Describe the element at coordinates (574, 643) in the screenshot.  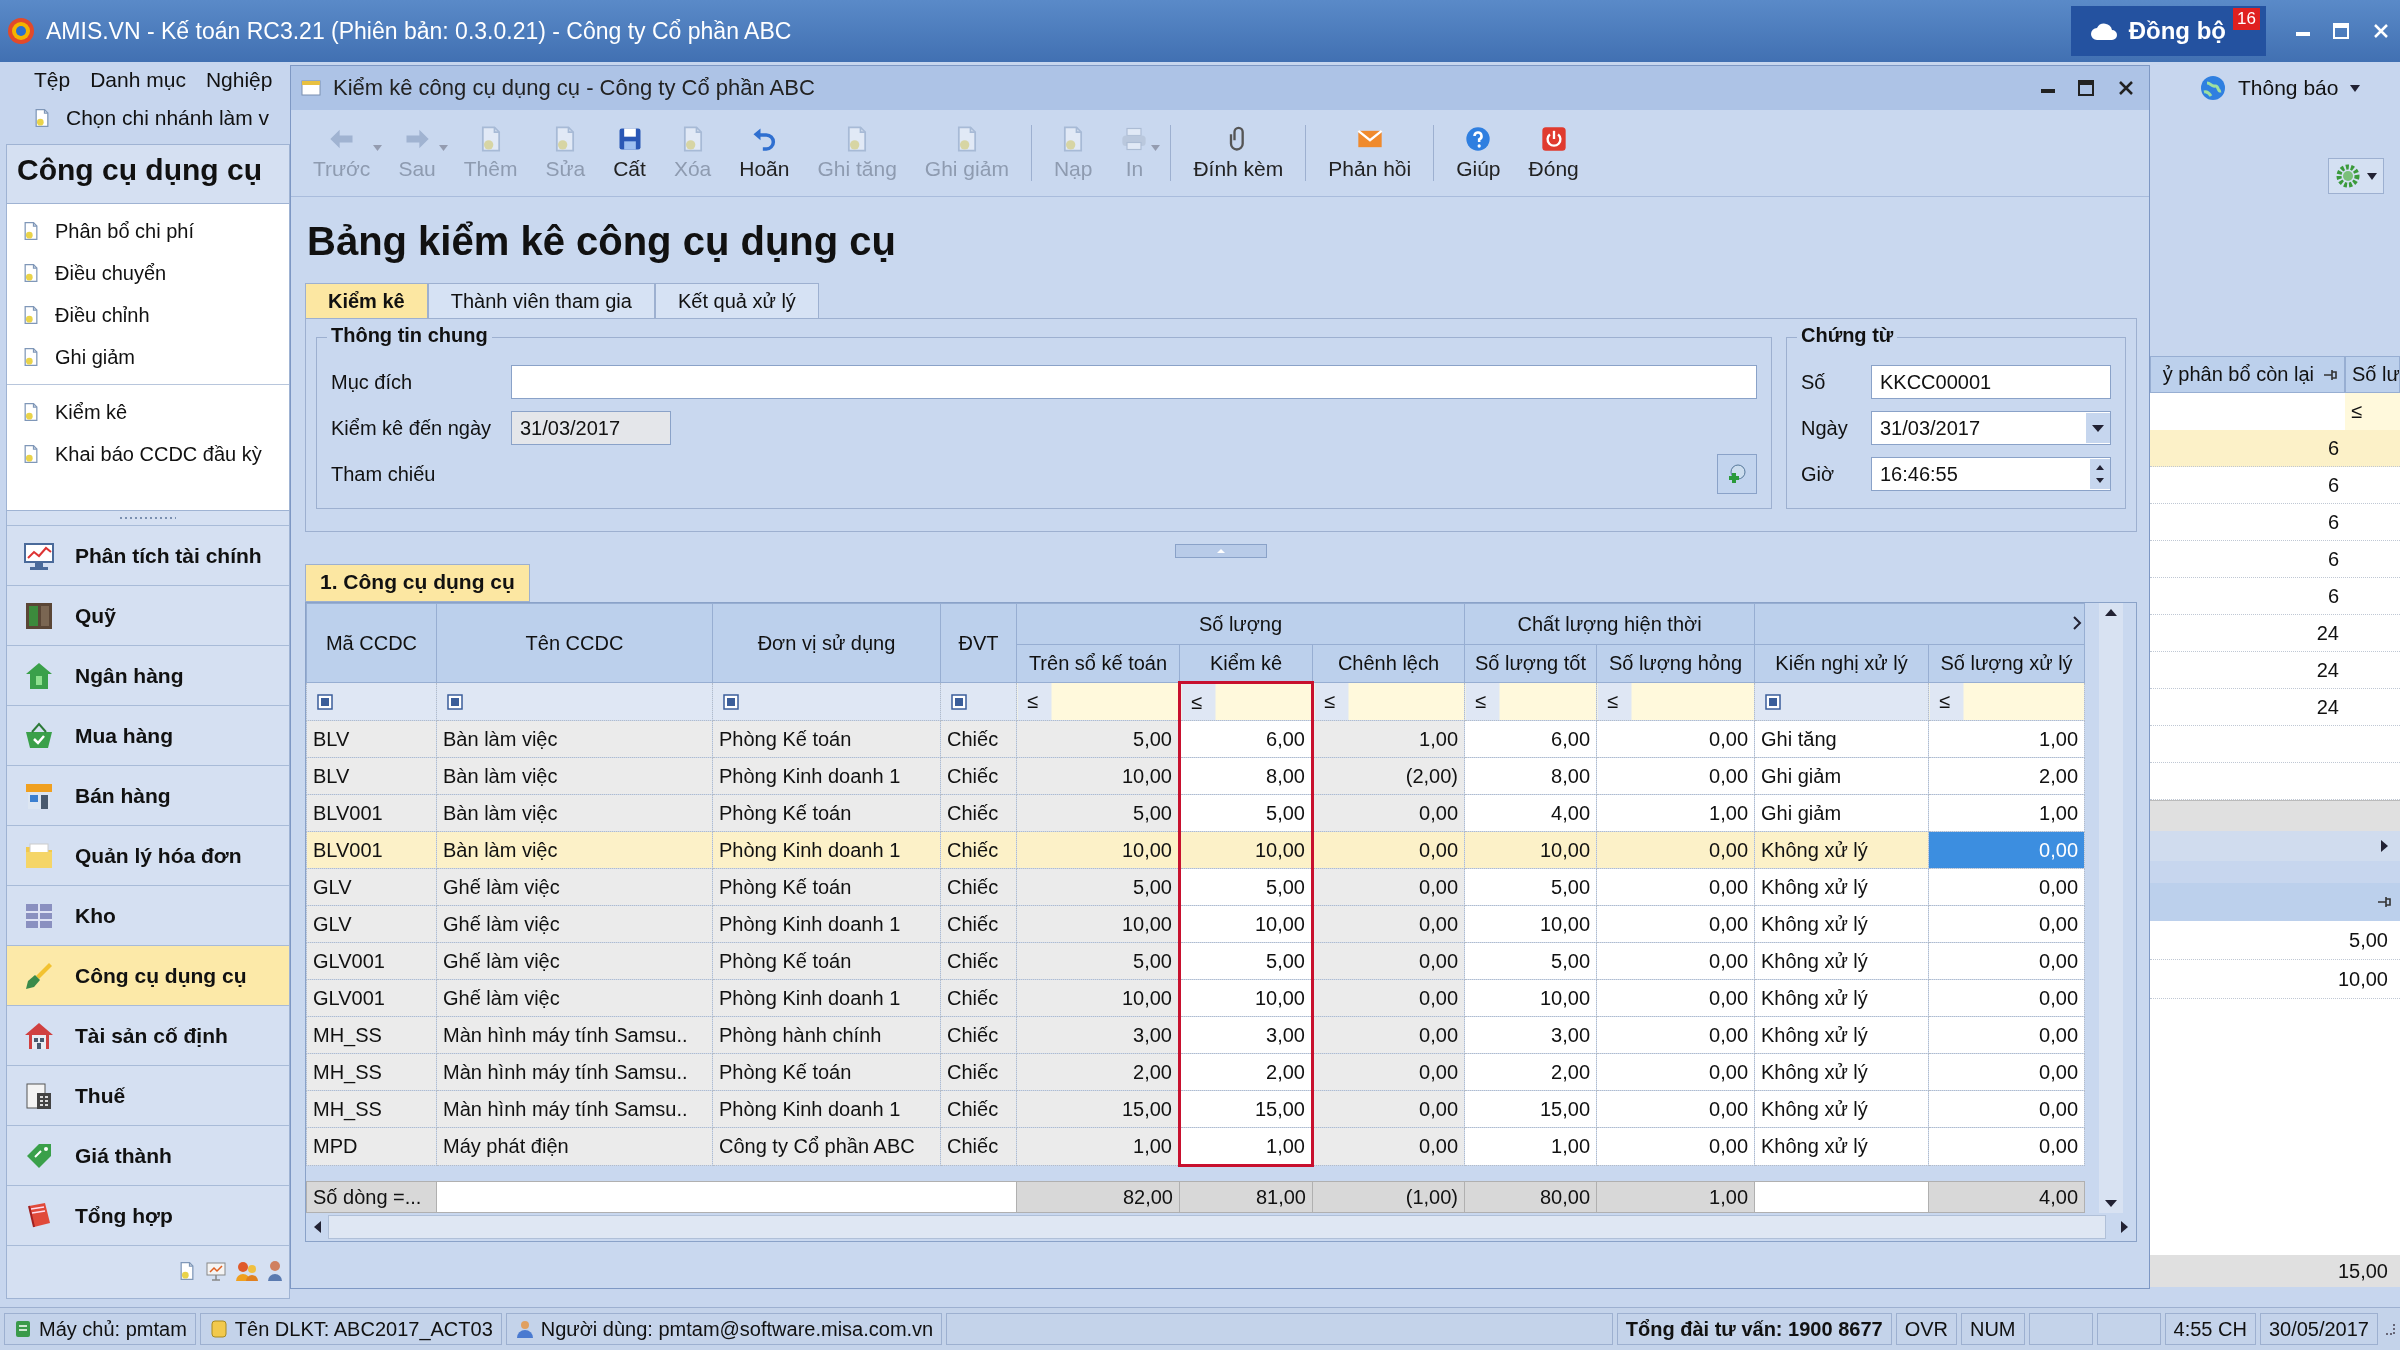
I see `column-header: Tên CCDC` at that location.